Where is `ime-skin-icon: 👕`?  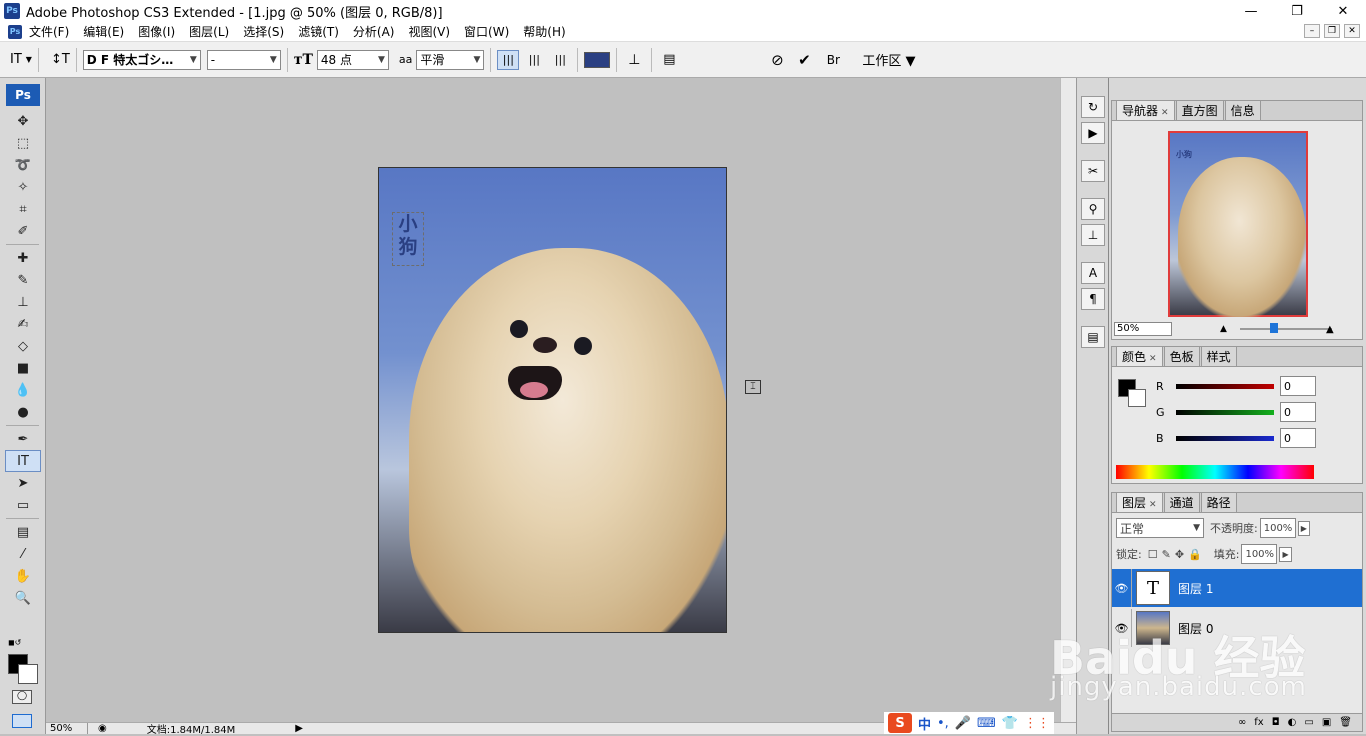 ime-skin-icon: 👕 is located at coordinates (1010, 723).